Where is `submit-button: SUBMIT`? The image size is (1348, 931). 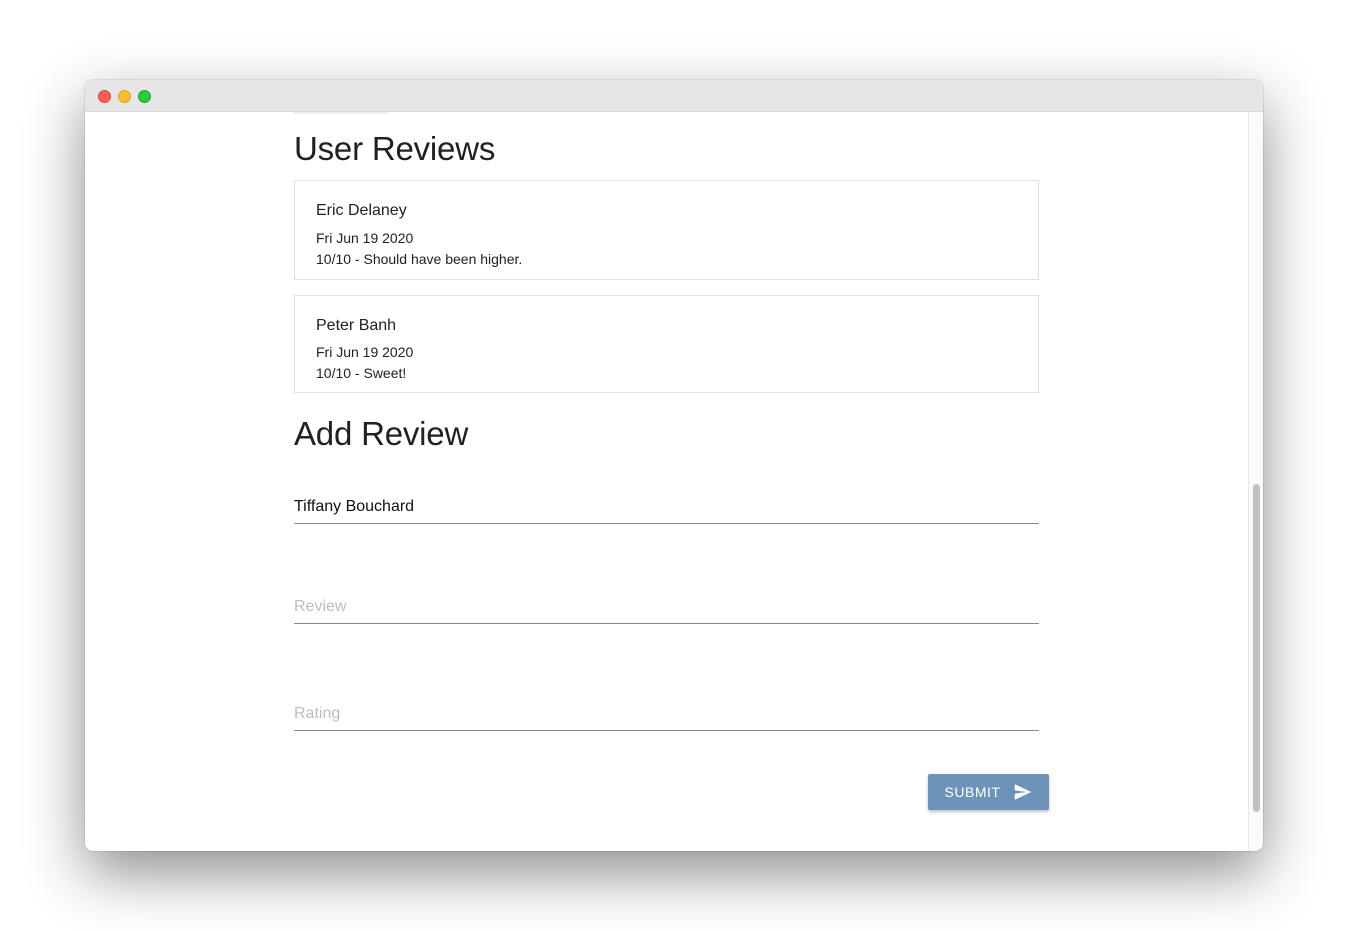 submit-button: SUBMIT is located at coordinates (988, 792).